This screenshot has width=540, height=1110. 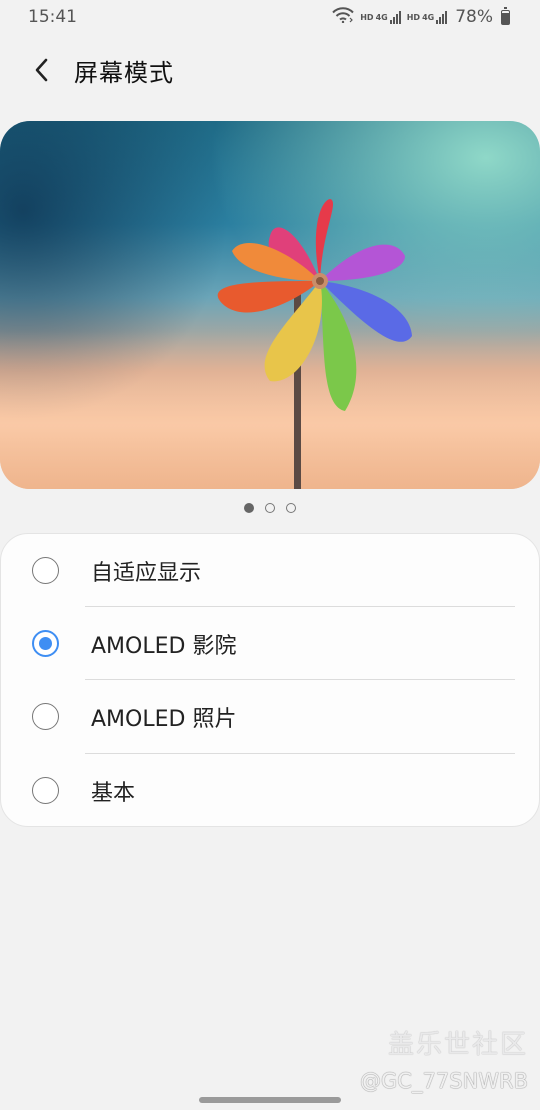 I want to click on app-bar: 屏幕模式, so click(x=270, y=70).